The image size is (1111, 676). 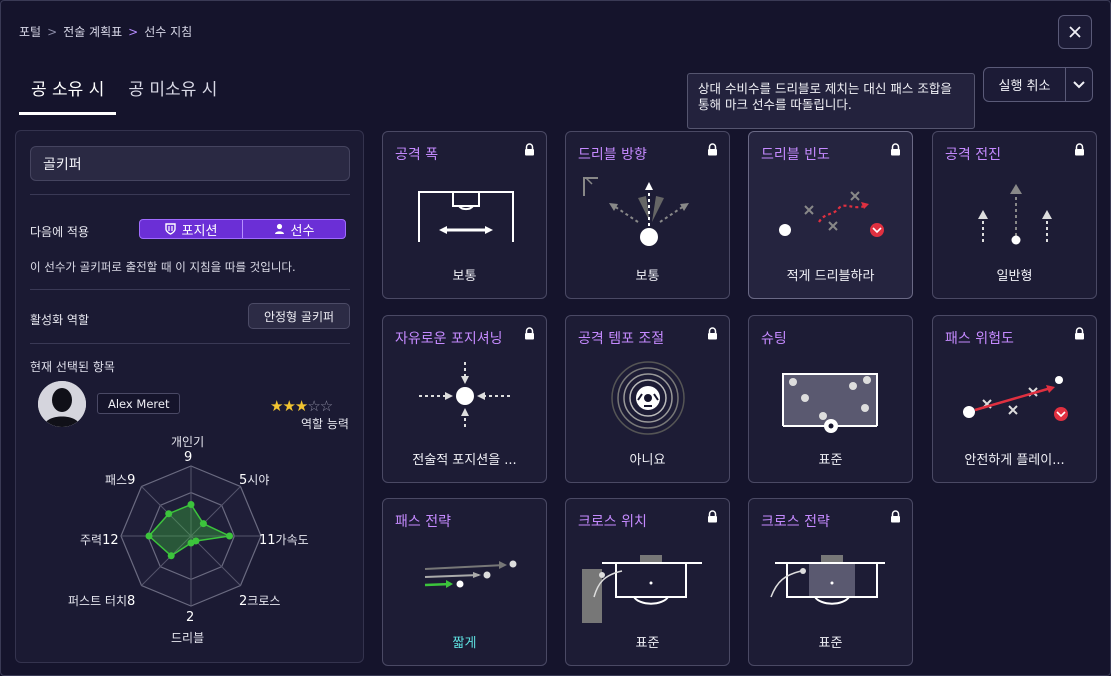 I want to click on tab-out-of-possession: 공 미소유 시, so click(x=172, y=91).